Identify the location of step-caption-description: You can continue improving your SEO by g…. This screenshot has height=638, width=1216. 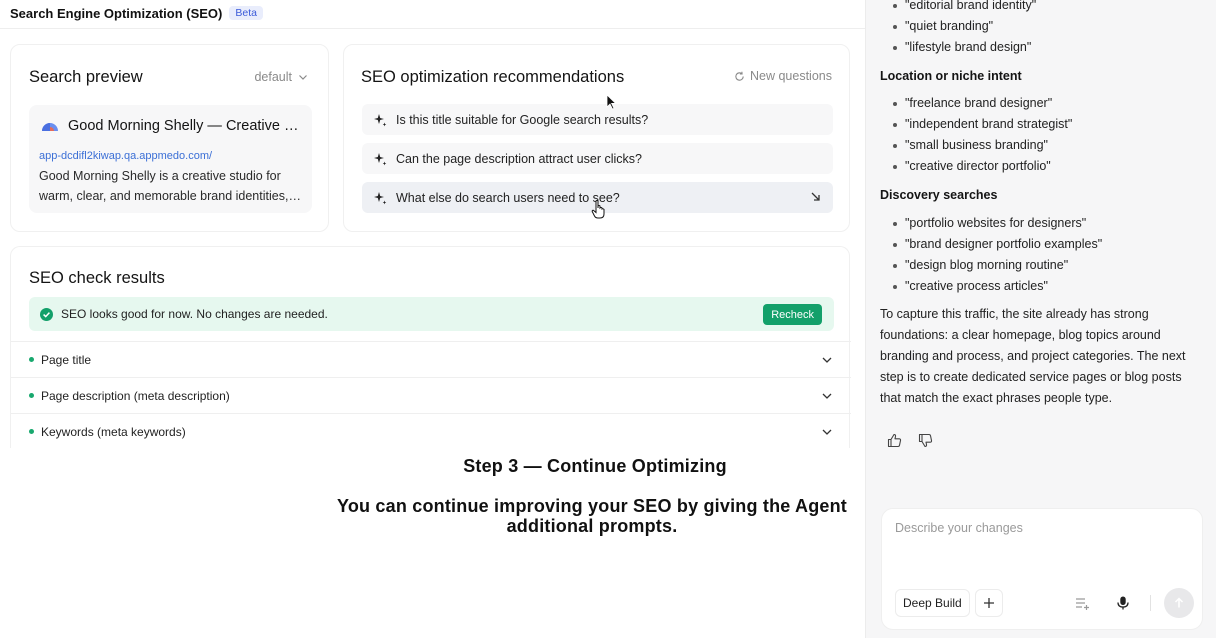
(592, 516).